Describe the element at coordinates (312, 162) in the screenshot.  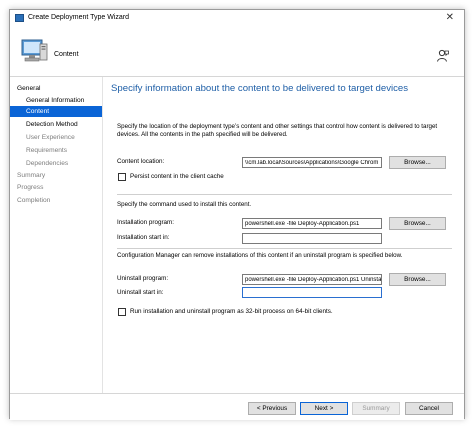
I see `content-location-input` at that location.